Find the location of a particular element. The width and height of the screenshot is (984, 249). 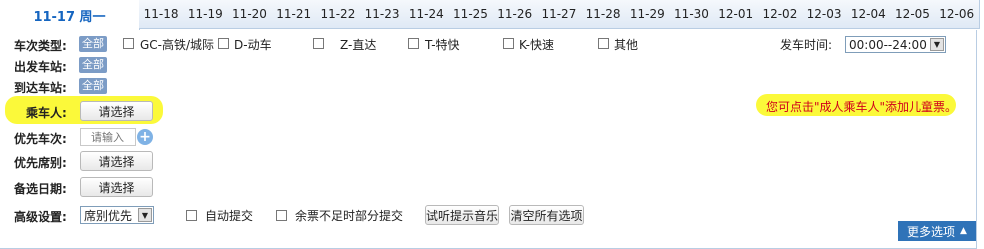

train-type-d-label: D-动车 is located at coordinates (253, 45).